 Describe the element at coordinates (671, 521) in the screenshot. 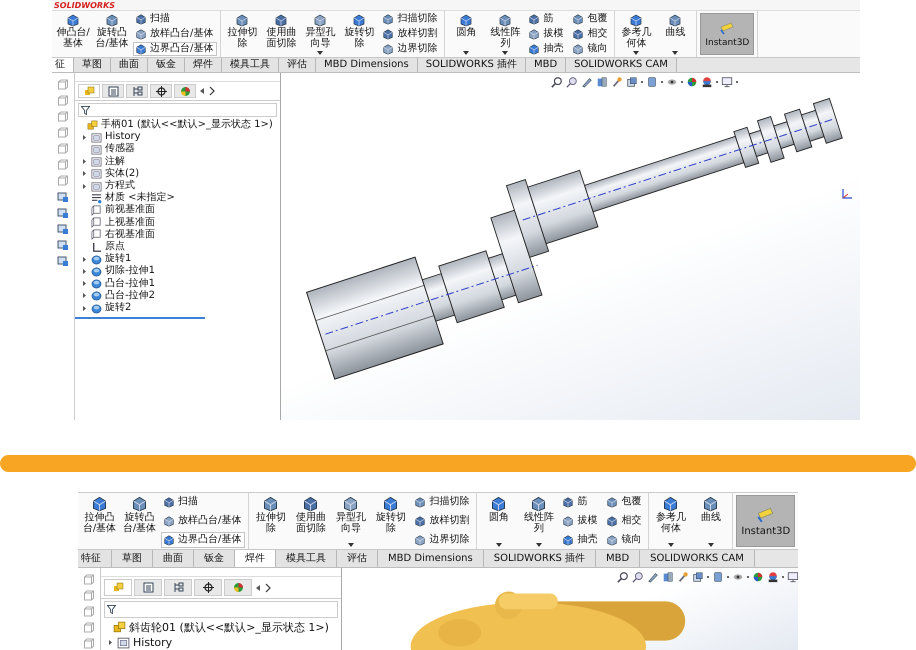

I see `ribbon-button: 参考几何体` at that location.